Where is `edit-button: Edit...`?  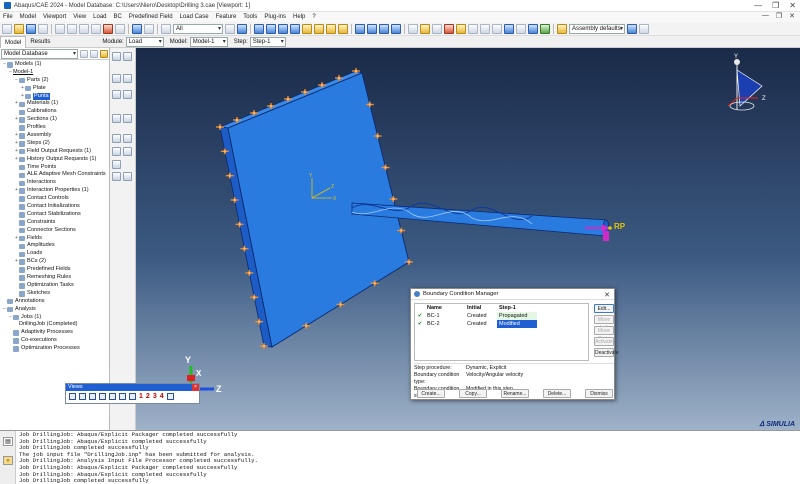
edit-button: Edit... is located at coordinates (604, 308).